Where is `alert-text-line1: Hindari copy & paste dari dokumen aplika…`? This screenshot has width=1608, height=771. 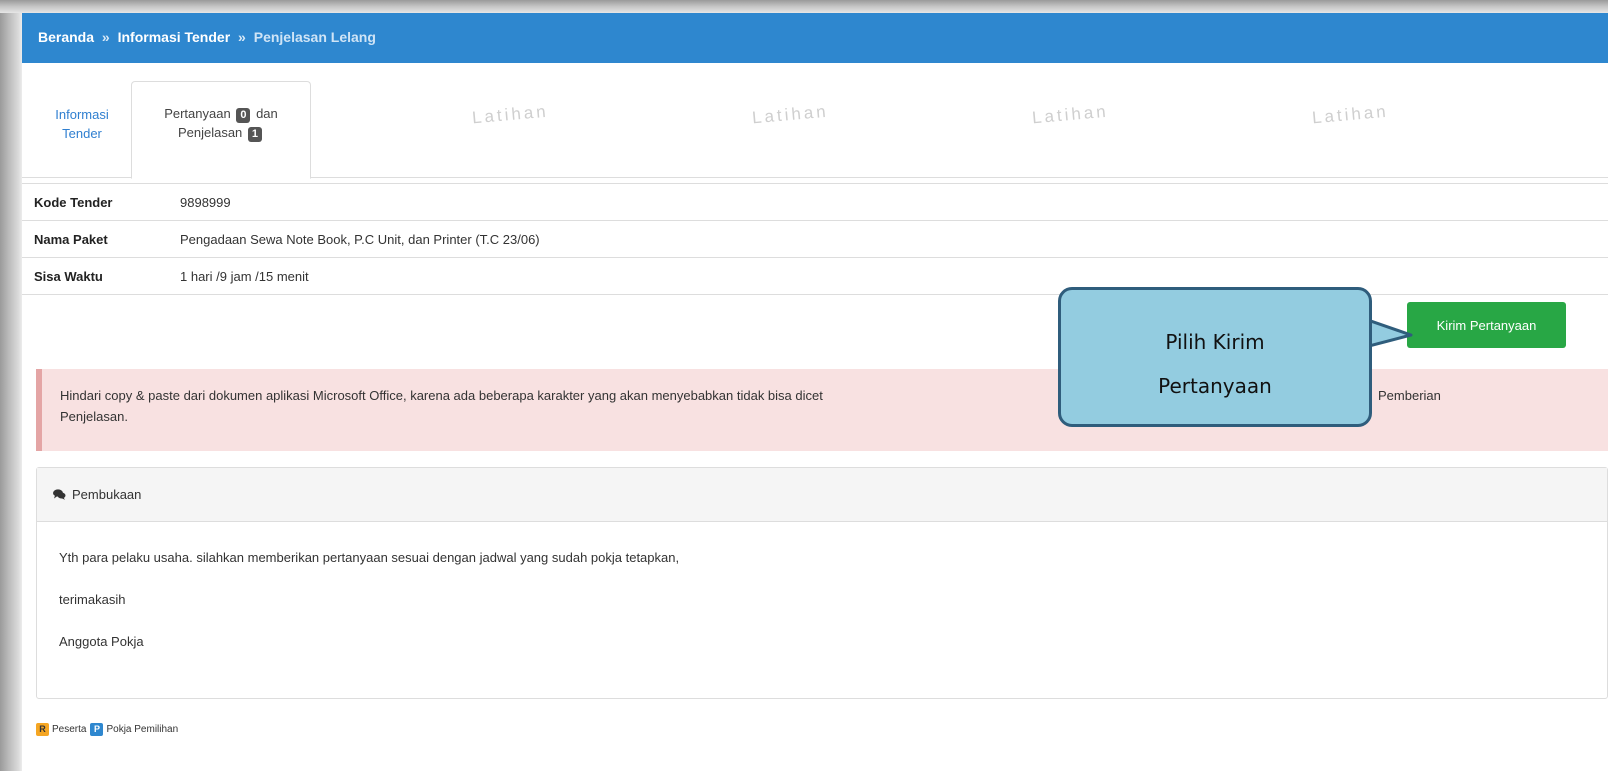
alert-text-line1: Hindari copy & paste dari dokumen aplika… is located at coordinates (441, 395).